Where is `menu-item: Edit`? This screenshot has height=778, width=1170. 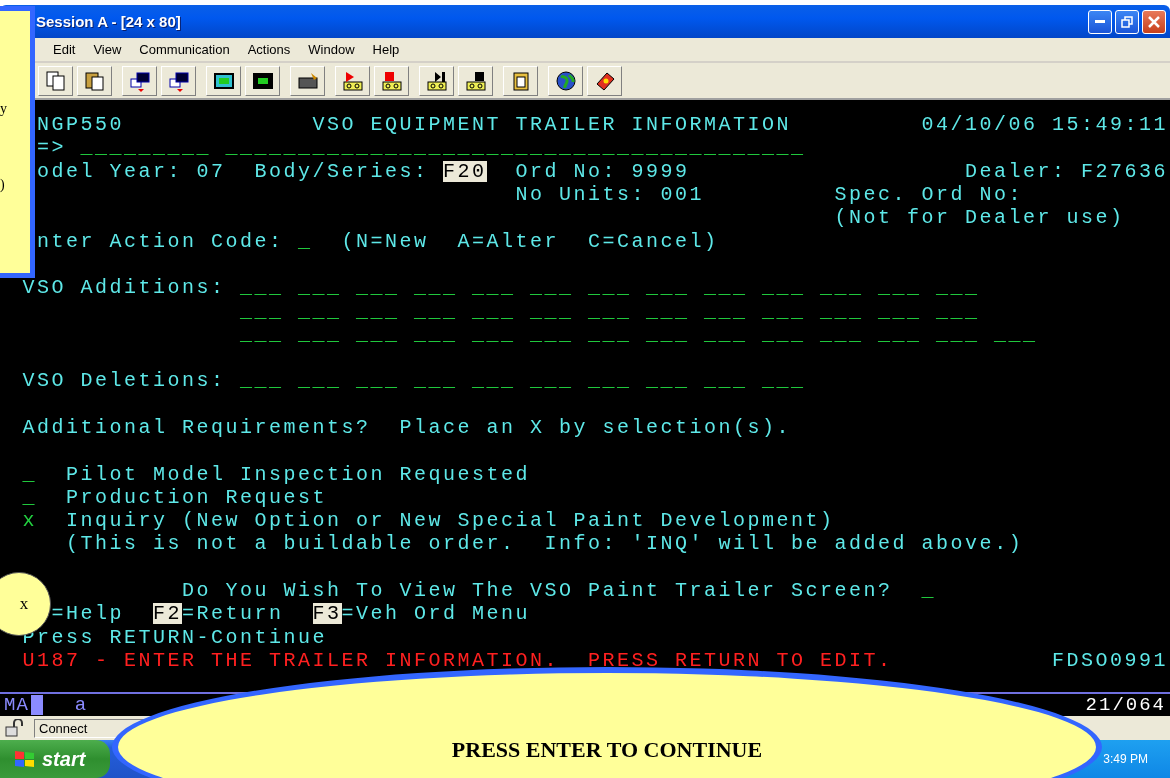
menu-item: Edit is located at coordinates (64, 49).